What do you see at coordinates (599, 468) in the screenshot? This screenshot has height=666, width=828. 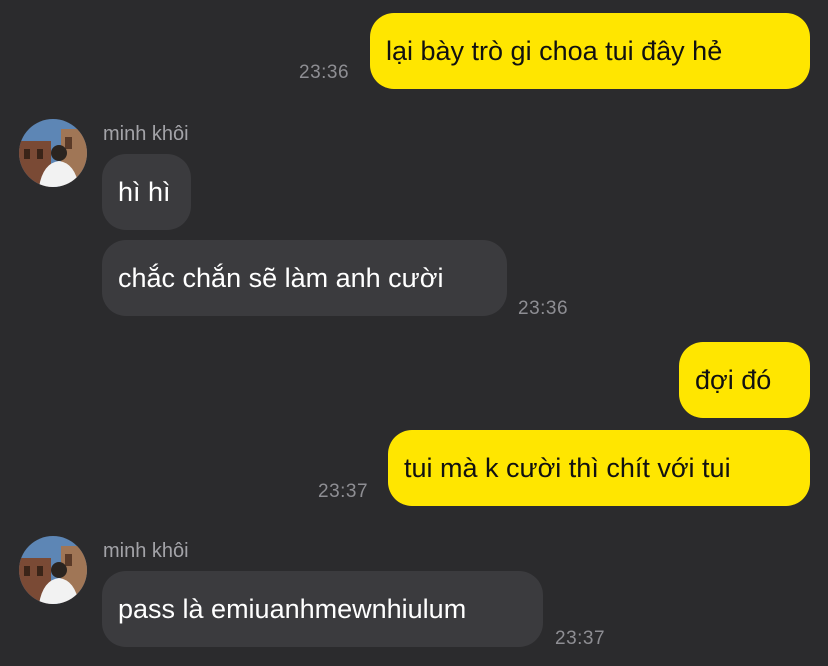 I see `outgoing-message-bubble: tui mà k cười thì chít với tui` at bounding box center [599, 468].